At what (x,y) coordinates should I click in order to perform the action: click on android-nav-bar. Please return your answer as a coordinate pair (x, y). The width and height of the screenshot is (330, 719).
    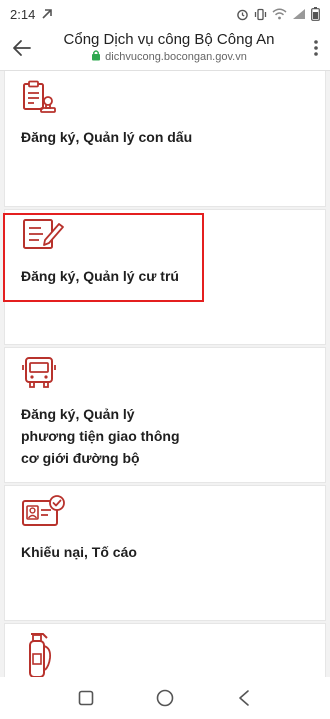
    Looking at the image, I should click on (165, 698).